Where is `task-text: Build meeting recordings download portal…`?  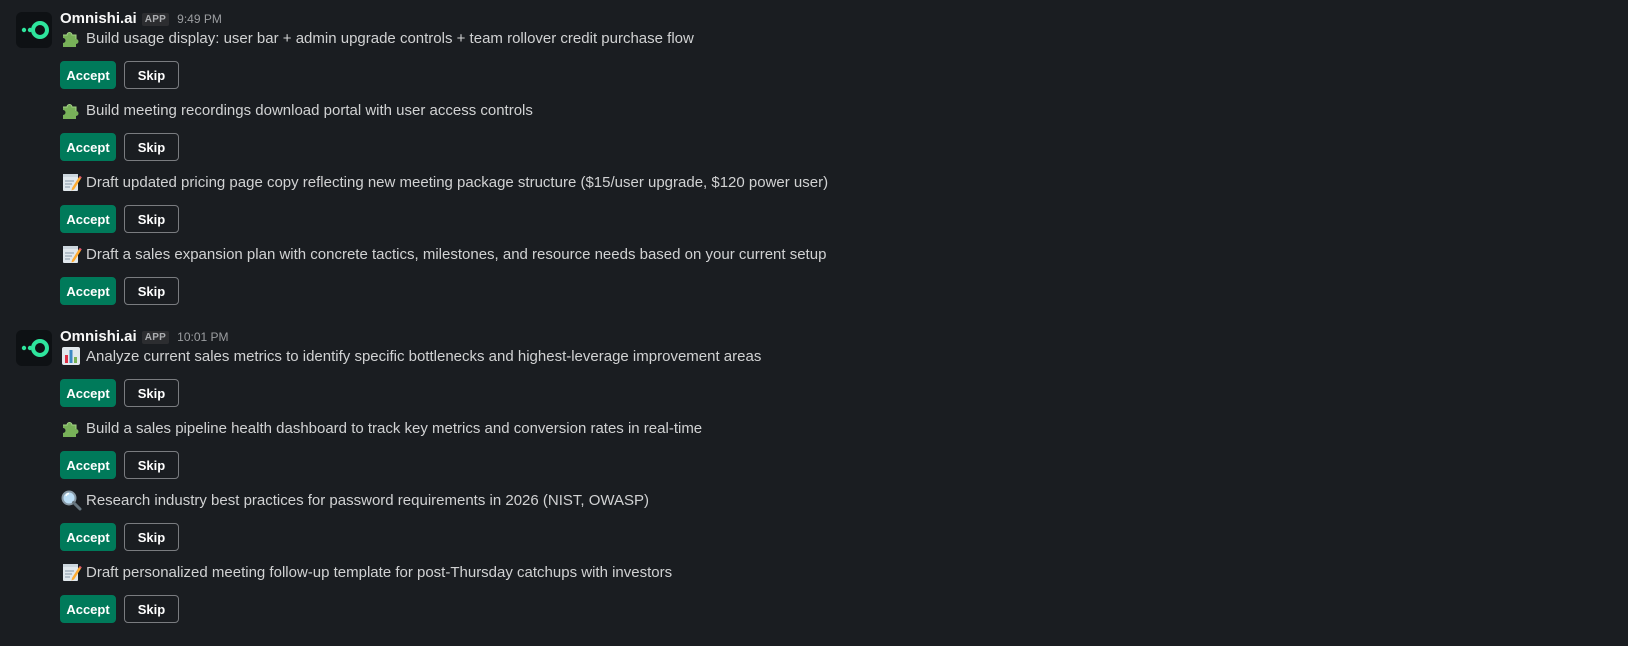 task-text: Build meeting recordings download portal… is located at coordinates (309, 110).